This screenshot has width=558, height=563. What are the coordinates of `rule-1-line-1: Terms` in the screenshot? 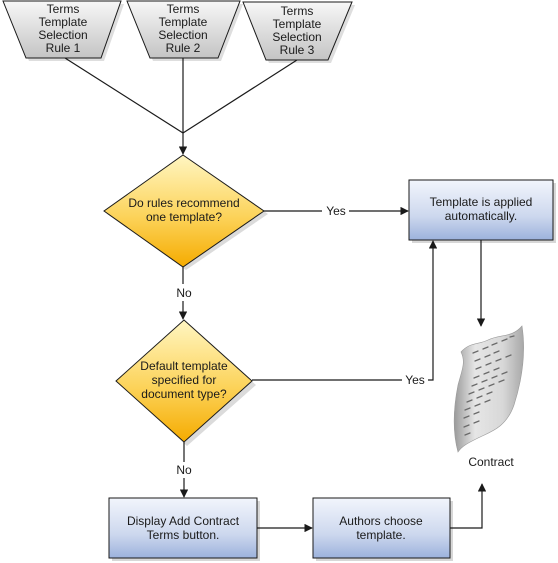 It's located at (63, 9).